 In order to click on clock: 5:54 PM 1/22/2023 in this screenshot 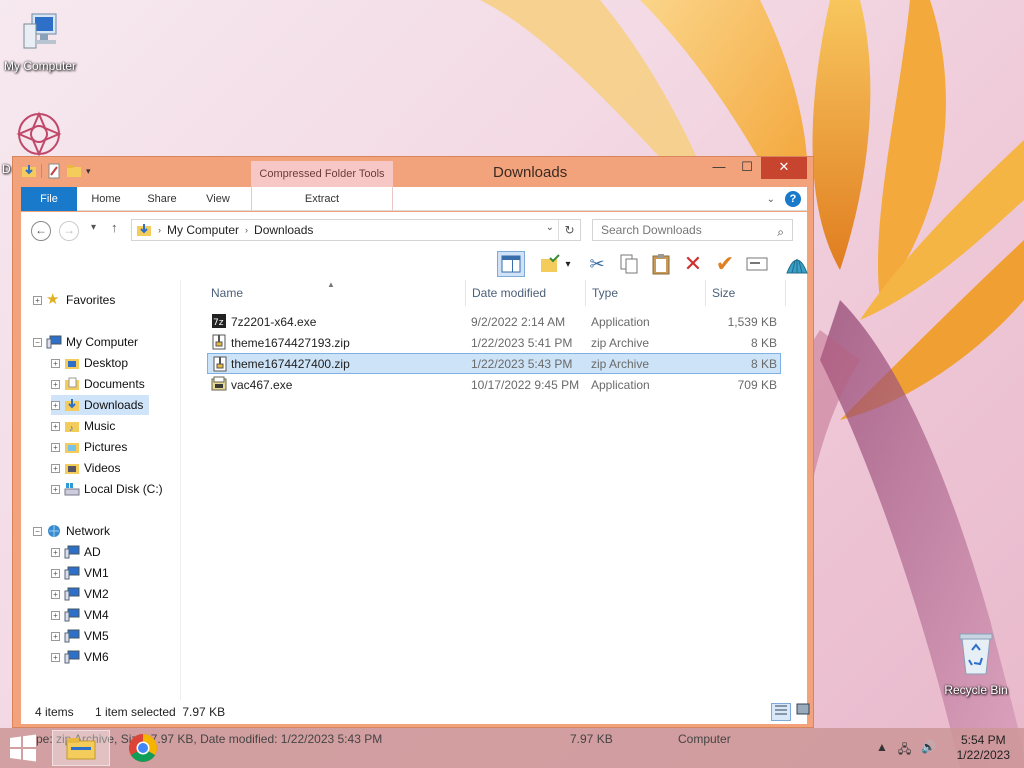, I will do `click(983, 748)`.